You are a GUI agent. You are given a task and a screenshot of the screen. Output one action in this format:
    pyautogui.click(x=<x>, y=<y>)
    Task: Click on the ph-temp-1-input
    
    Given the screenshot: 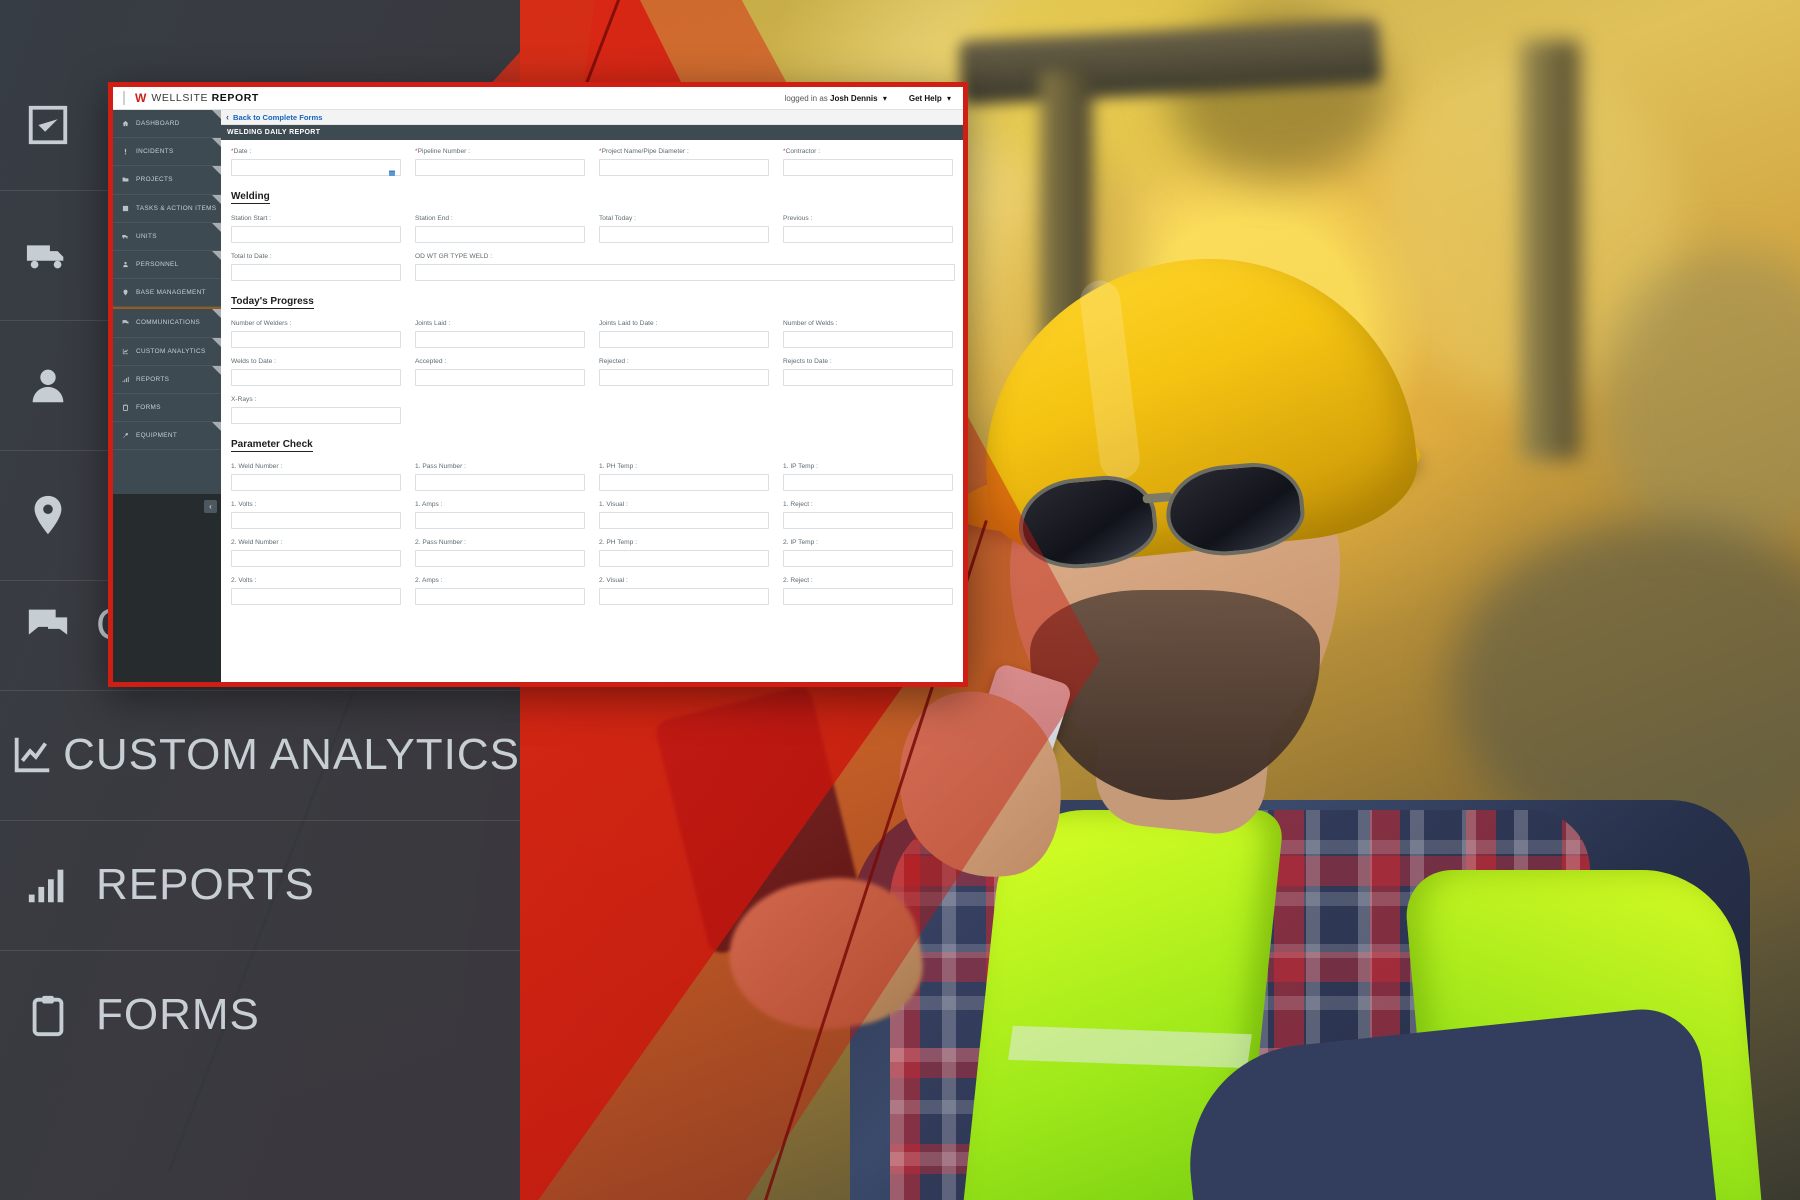 What is the action you would take?
    pyautogui.click(x=684, y=482)
    